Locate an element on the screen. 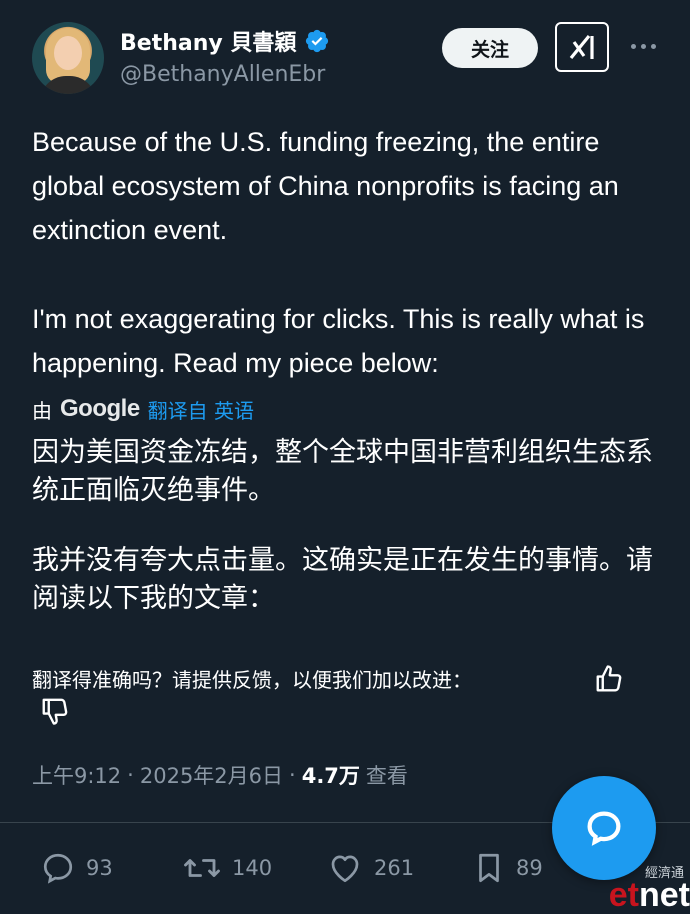 This screenshot has height=914, width=690. more-dots-icon is located at coordinates (643, 46).